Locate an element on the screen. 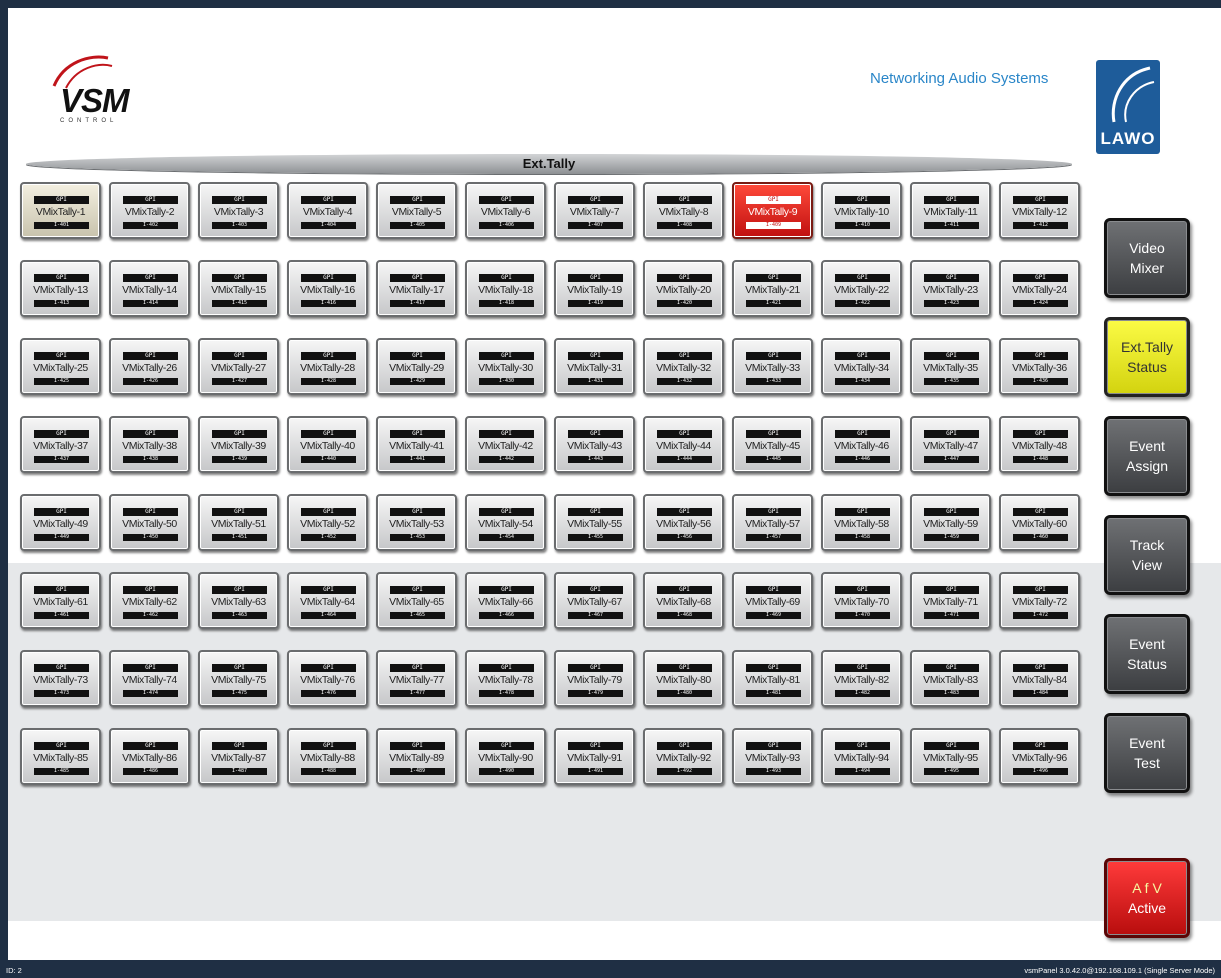  tally-tile: GPI VMixTally-78 I-478 is located at coordinates (505, 678).